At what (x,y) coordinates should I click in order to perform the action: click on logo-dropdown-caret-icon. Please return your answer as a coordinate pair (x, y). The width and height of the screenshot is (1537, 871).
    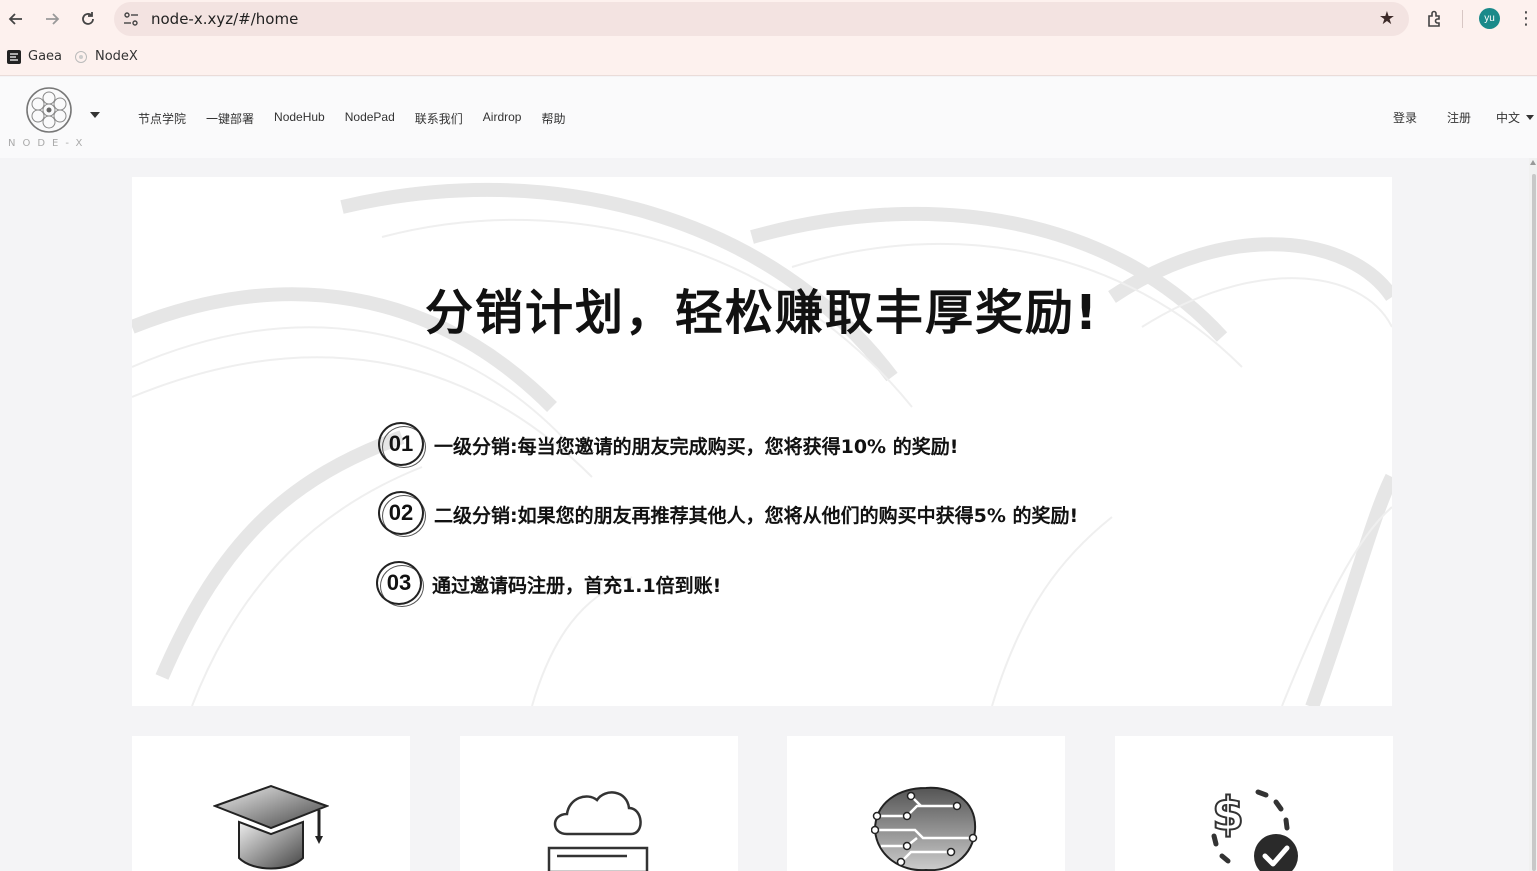
    Looking at the image, I should click on (95, 115).